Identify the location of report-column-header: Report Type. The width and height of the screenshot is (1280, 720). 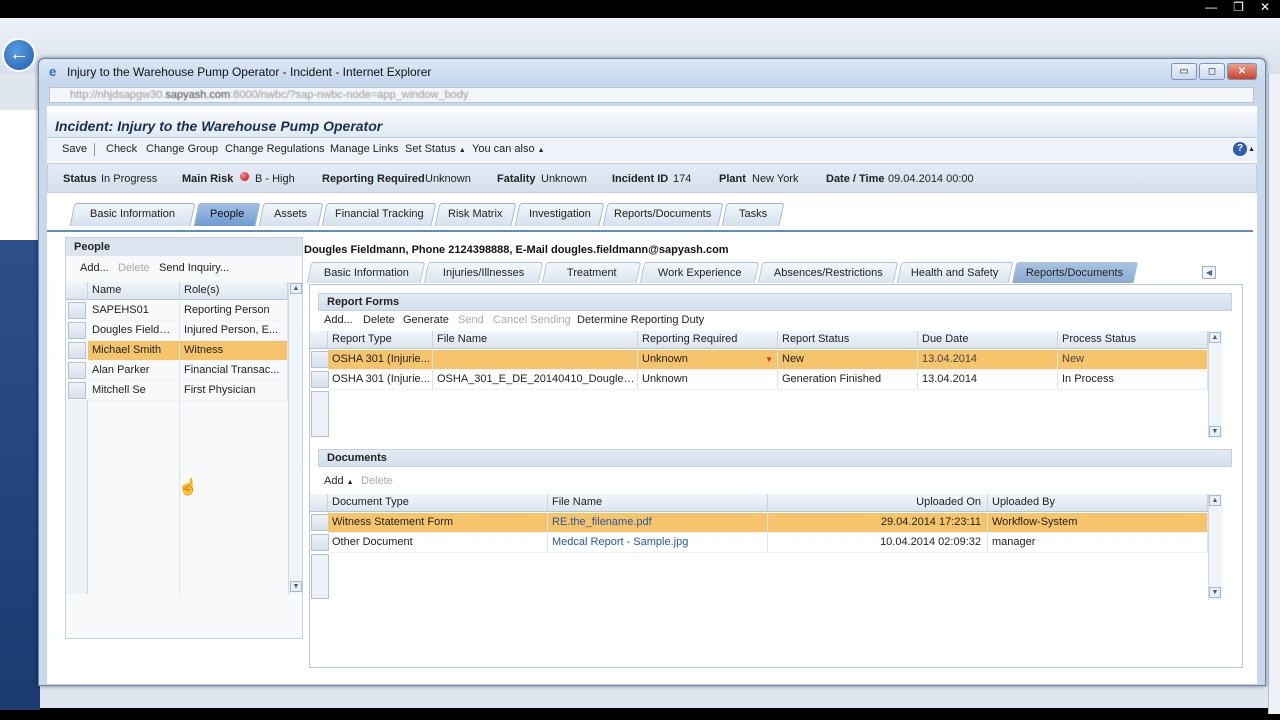
(380, 340).